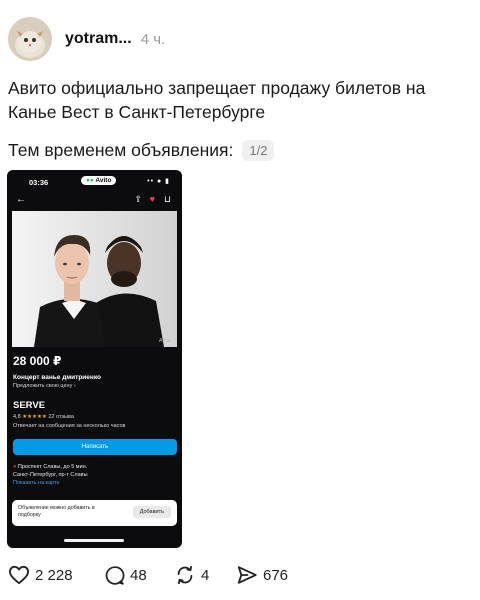  What do you see at coordinates (94, 279) in the screenshot?
I see `listing-photo: Avito` at bounding box center [94, 279].